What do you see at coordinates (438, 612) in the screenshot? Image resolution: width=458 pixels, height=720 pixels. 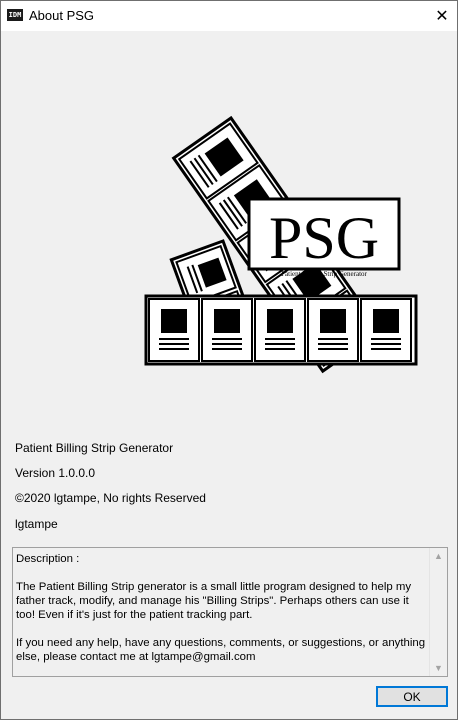 I see `vertical-scrollbar: ▲ ▼` at bounding box center [438, 612].